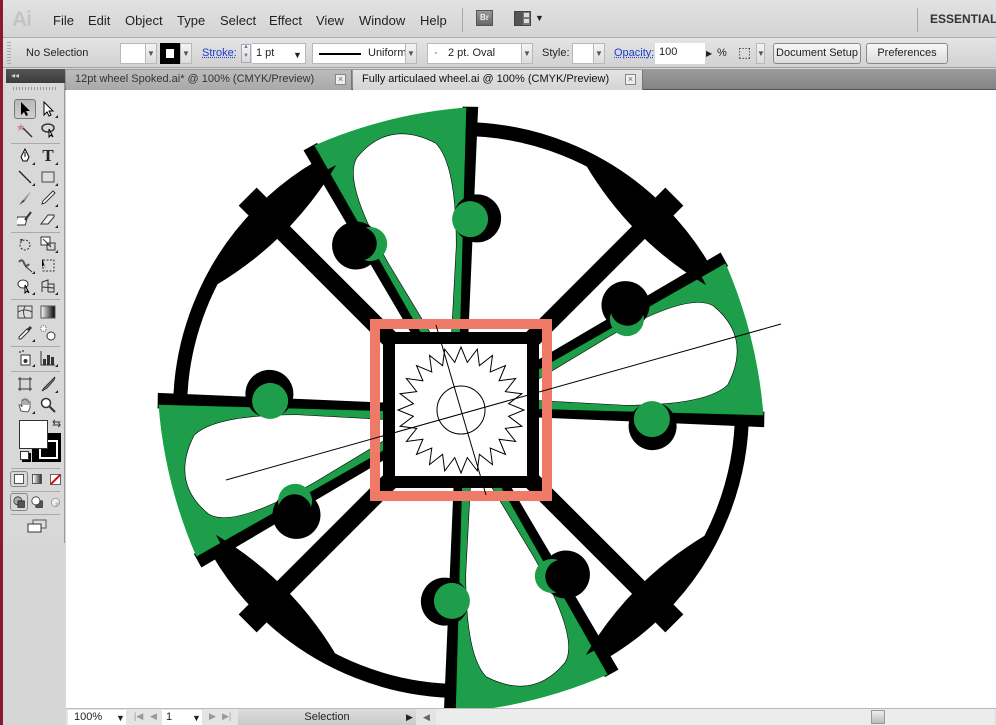 The width and height of the screenshot is (996, 725). I want to click on eraser-tool, so click(48, 219).